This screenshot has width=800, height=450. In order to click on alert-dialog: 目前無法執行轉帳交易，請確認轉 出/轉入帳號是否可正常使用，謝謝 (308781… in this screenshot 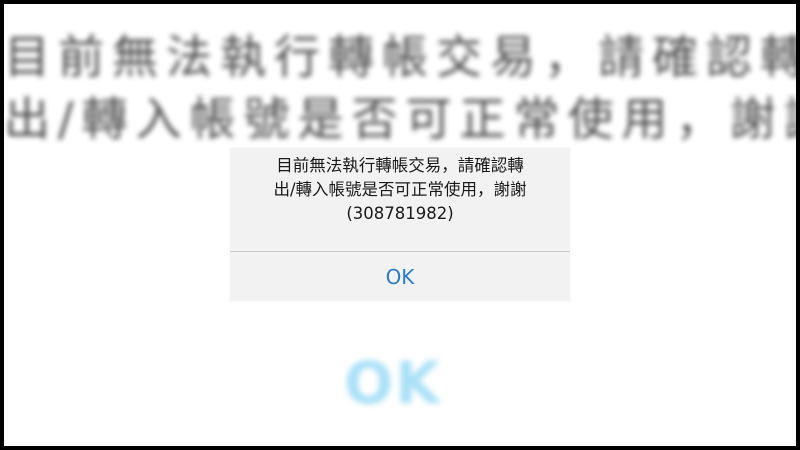, I will do `click(400, 224)`.